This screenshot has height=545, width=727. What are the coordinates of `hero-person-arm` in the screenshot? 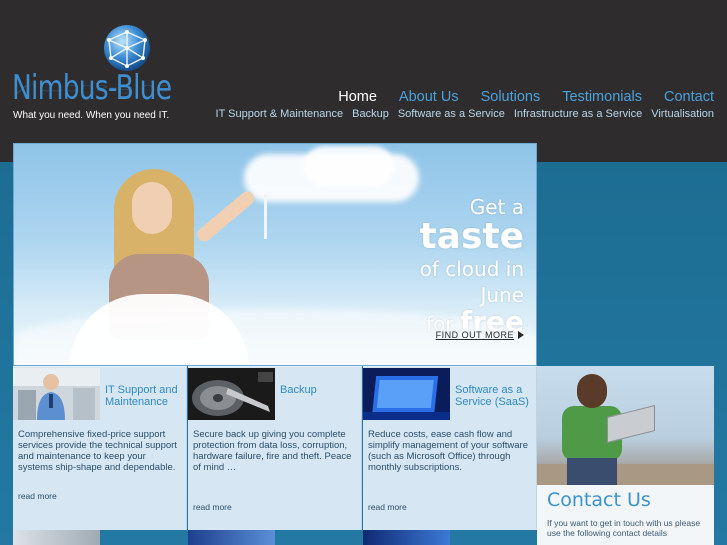 It's located at (226, 216).